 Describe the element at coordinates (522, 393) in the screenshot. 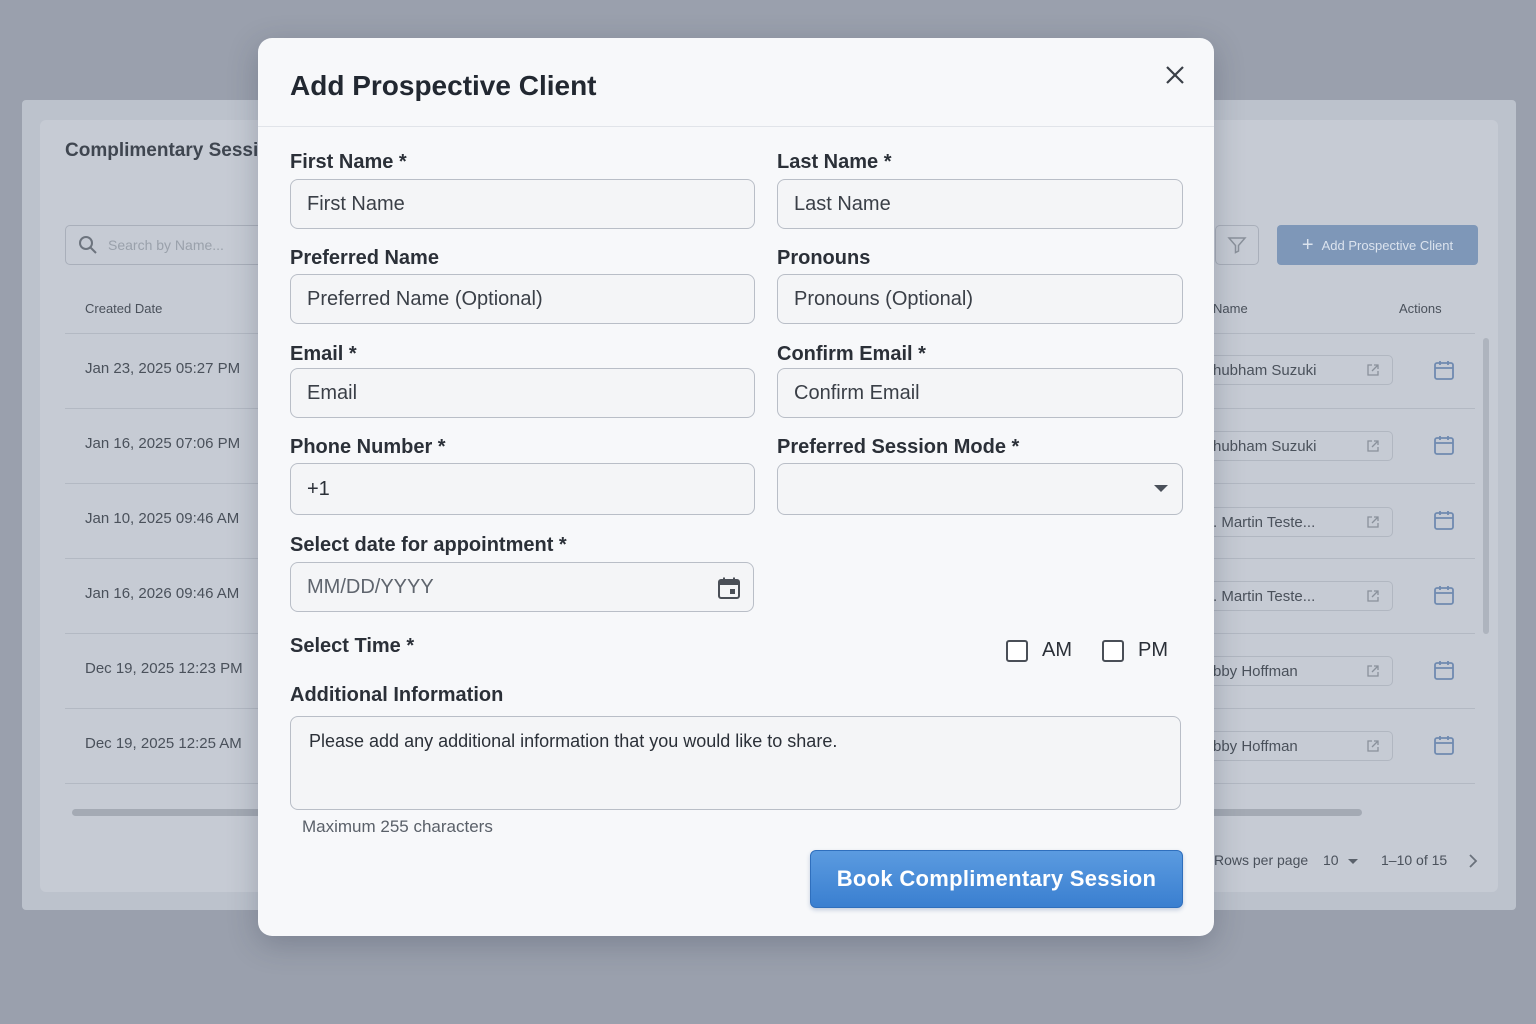

I see `email-input: Email` at that location.